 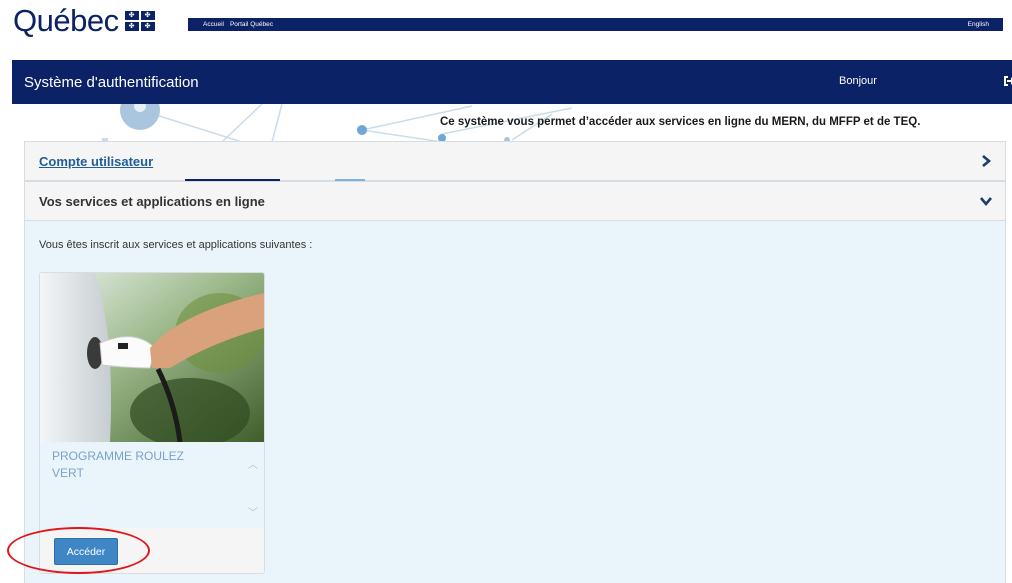 I want to click on page-title: Système d'authentification, so click(x=111, y=82).